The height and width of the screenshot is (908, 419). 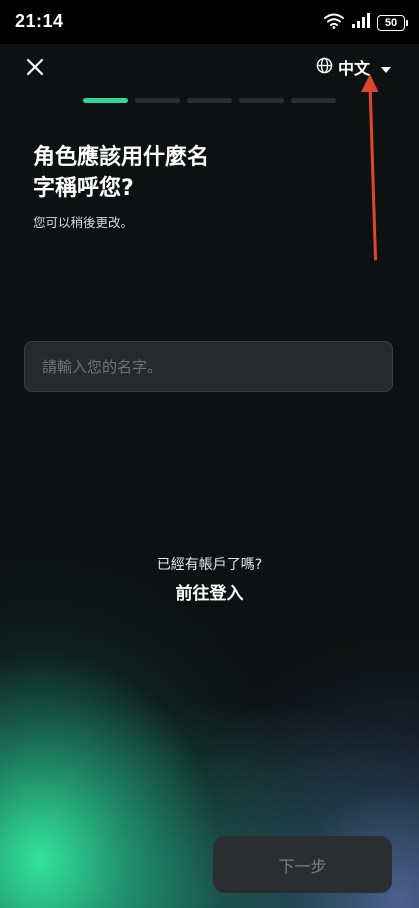 I want to click on next-button: 下一步, so click(x=302, y=864).